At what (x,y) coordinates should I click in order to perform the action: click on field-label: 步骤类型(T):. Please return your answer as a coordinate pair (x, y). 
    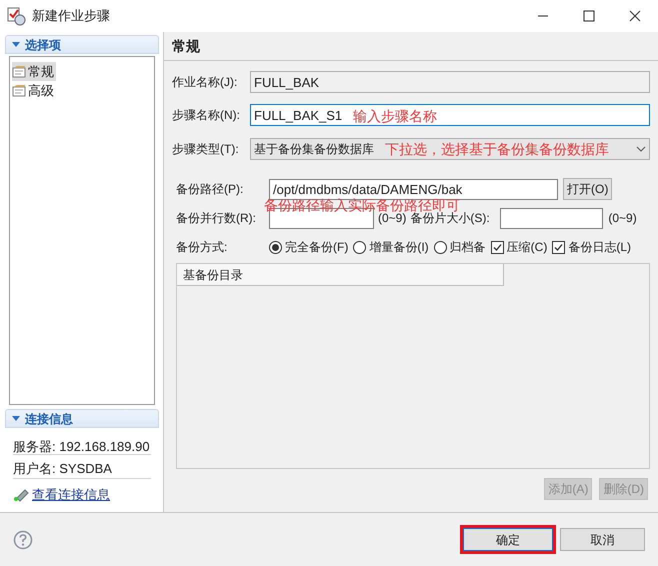
    Looking at the image, I should click on (206, 149).